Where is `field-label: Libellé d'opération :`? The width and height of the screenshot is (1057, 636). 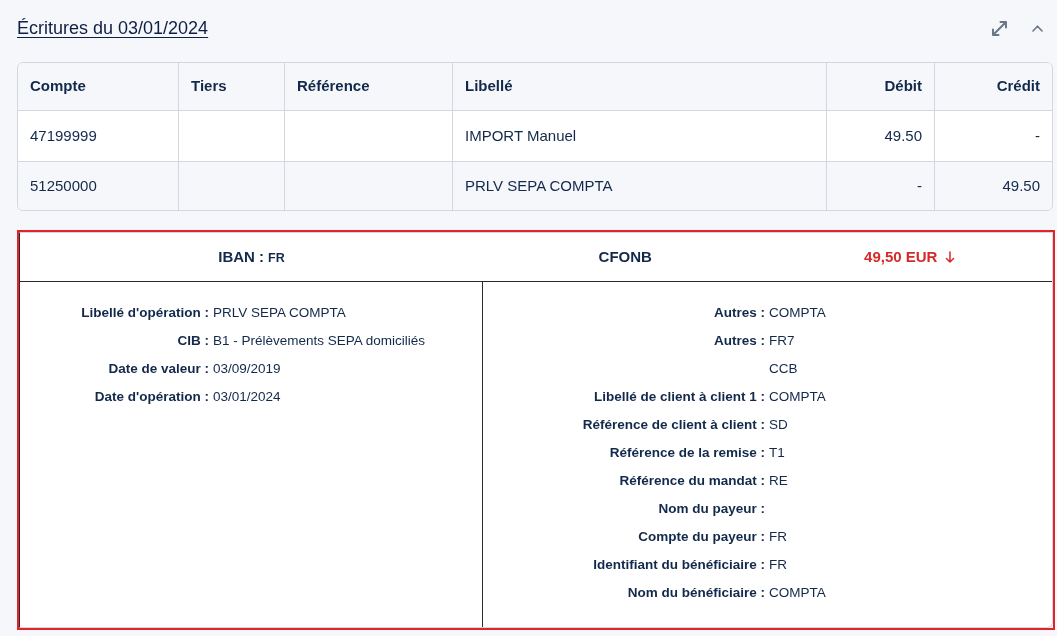 field-label: Libellé d'opération : is located at coordinates (145, 312).